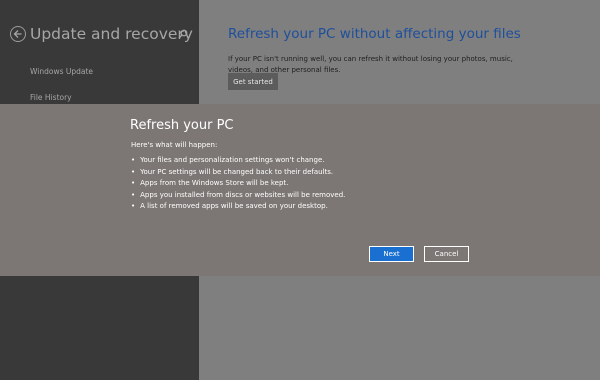 Image resolution: width=600 pixels, height=380 pixels. I want to click on back-button, so click(18, 34).